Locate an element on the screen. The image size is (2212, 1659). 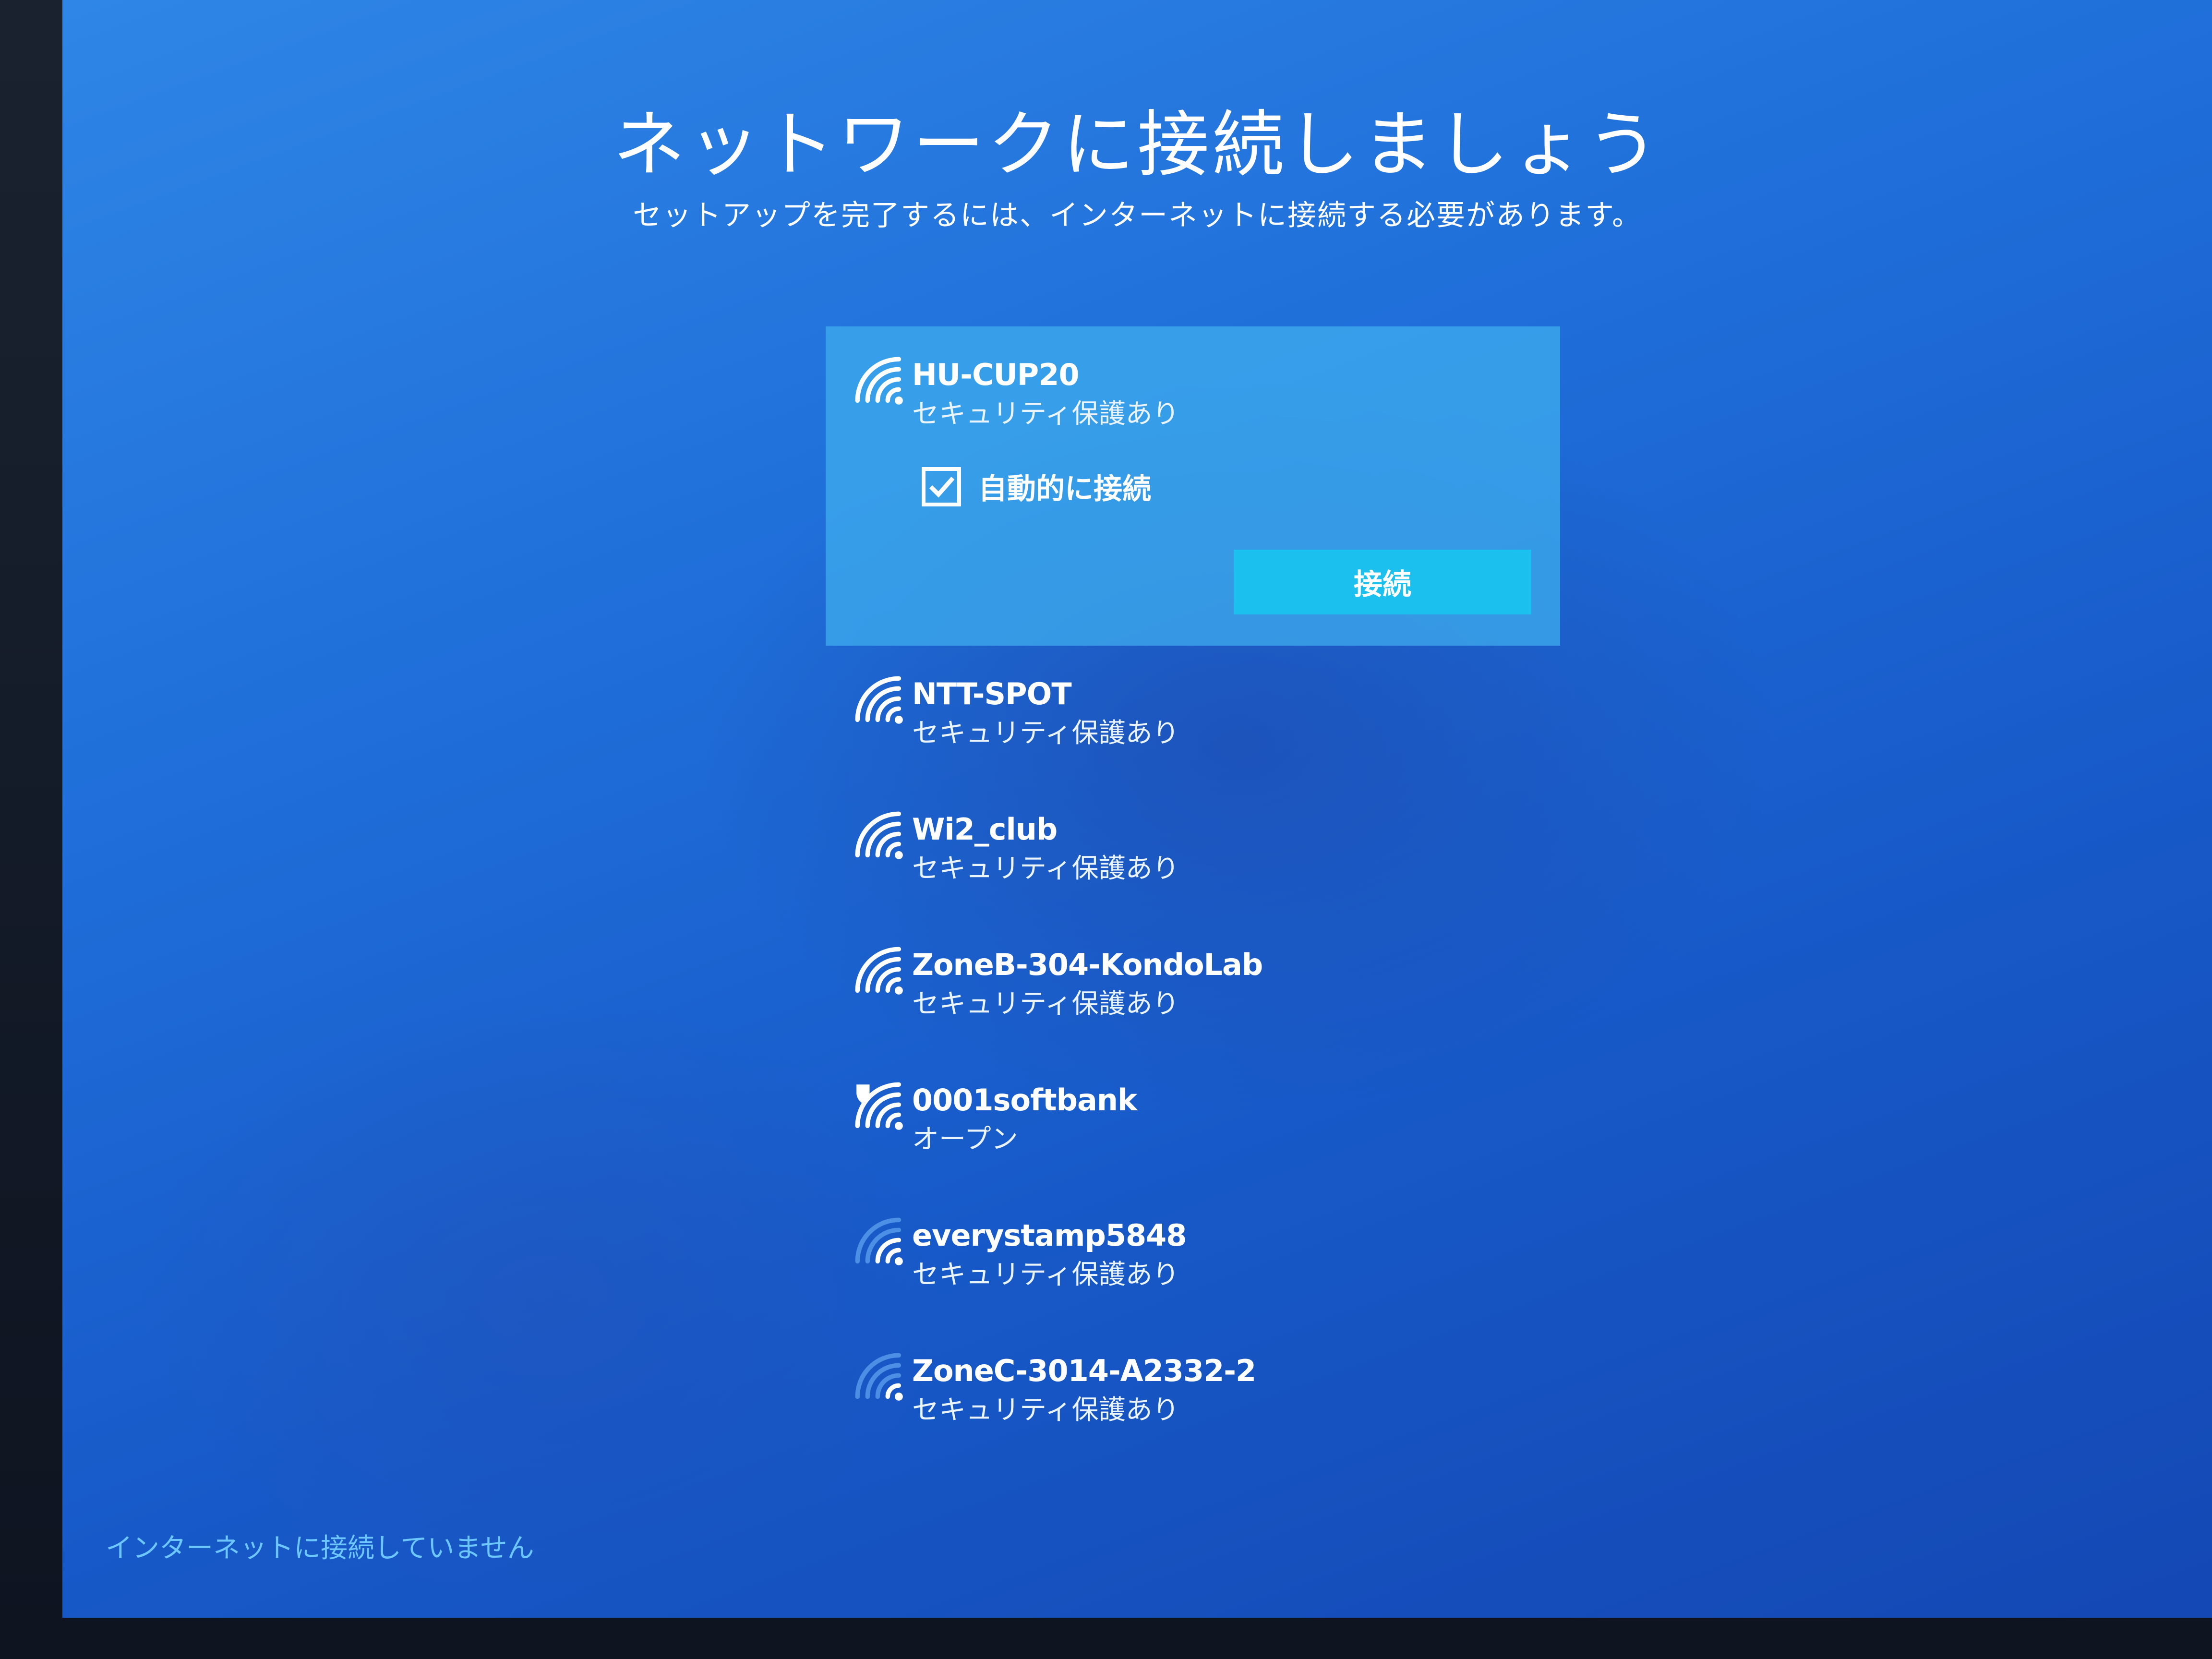
network-item-hu-cup20: HU-CUP20 セキュリティ保護あり 自動的に接続 接続 is located at coordinates (1193, 486).